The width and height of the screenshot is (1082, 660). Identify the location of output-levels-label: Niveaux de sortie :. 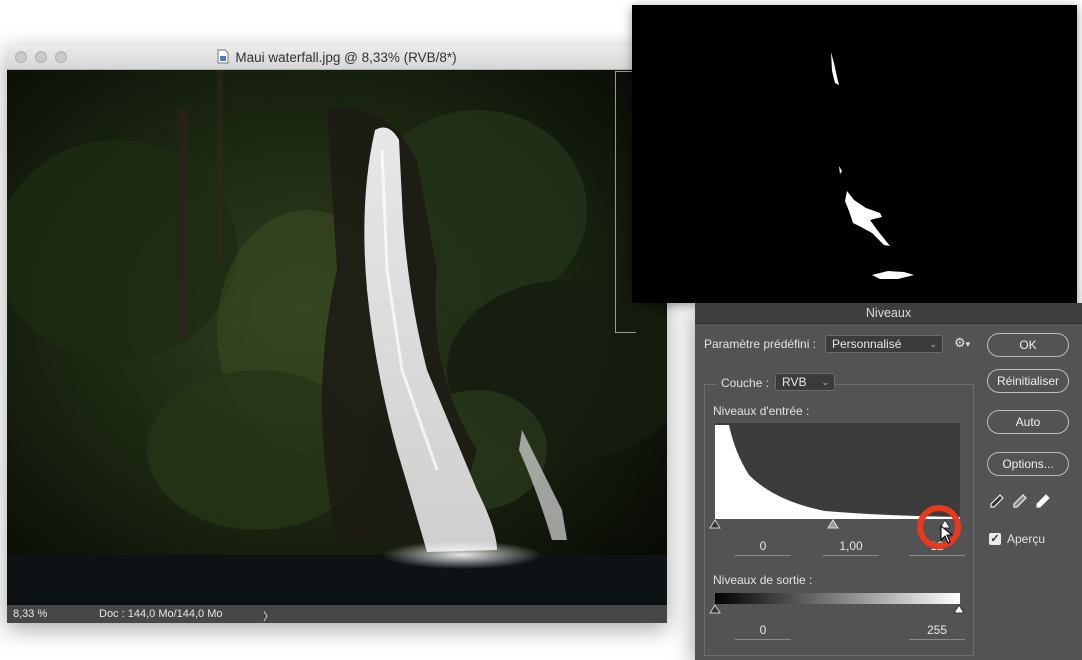
(763, 580).